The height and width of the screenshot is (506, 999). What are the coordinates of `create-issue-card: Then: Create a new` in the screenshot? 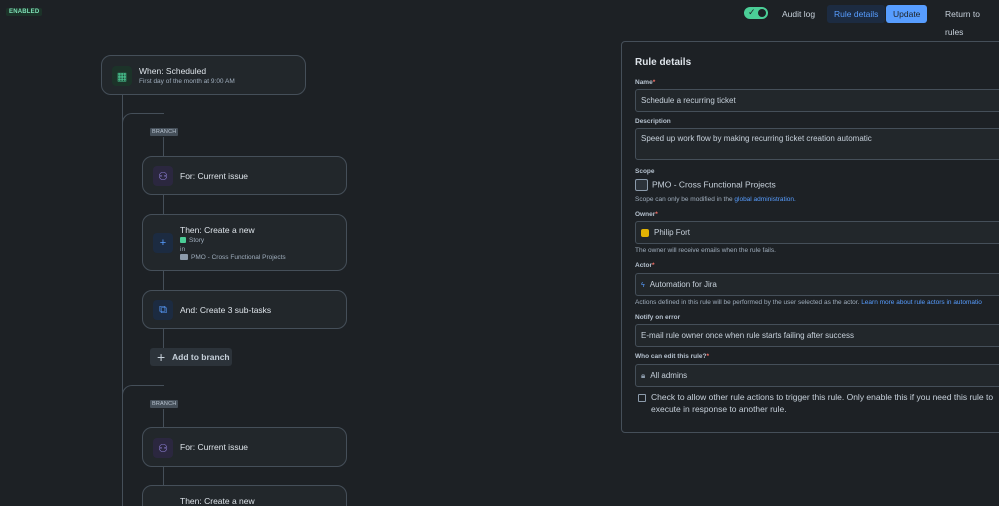 It's located at (244, 495).